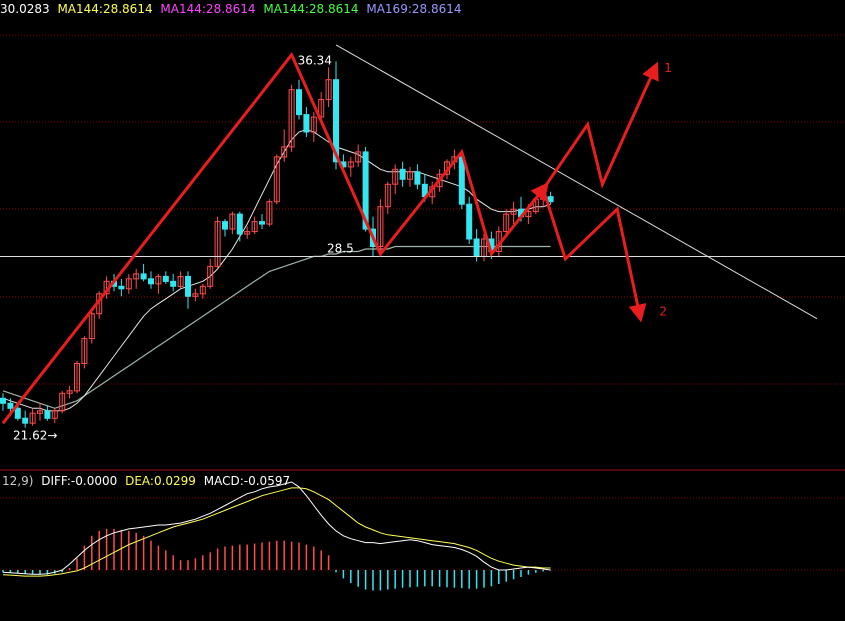  Describe the element at coordinates (315, 60) in the screenshot. I see `high-price-label: 36.34` at that location.